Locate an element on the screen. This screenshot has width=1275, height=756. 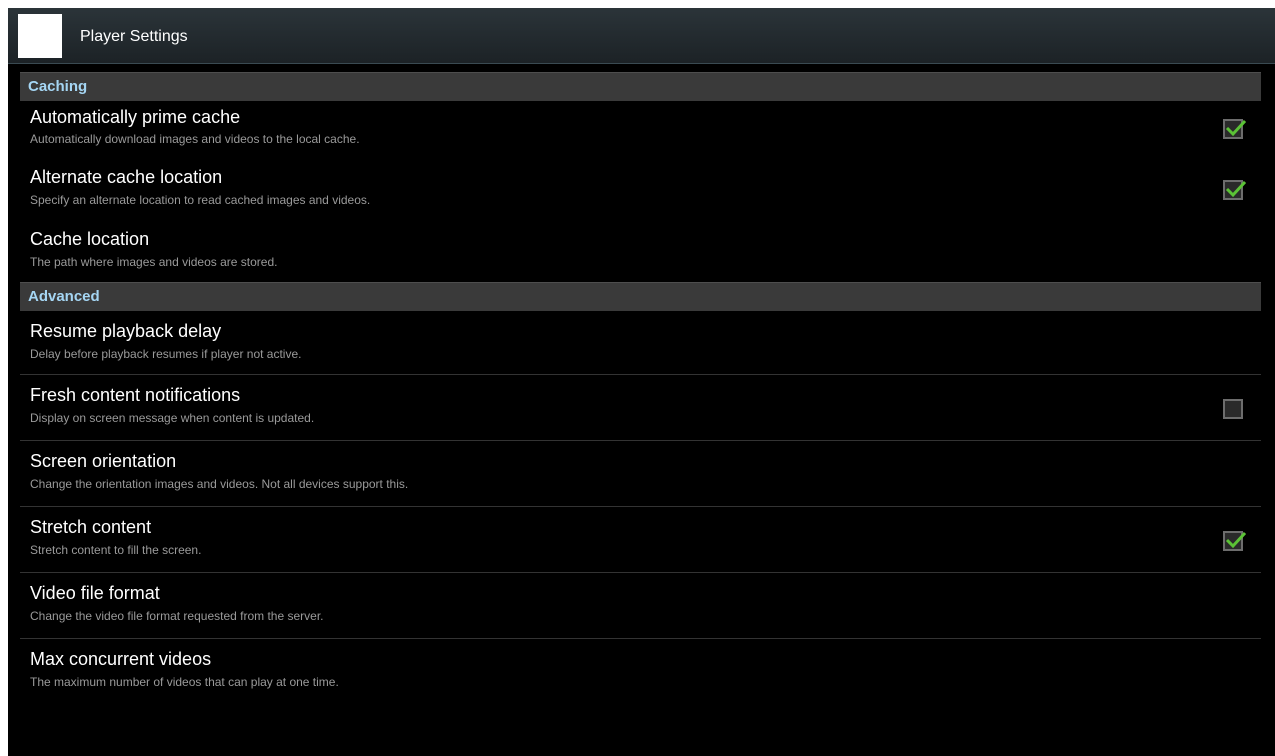
checkbox-stretch-content is located at coordinates (1234, 541).